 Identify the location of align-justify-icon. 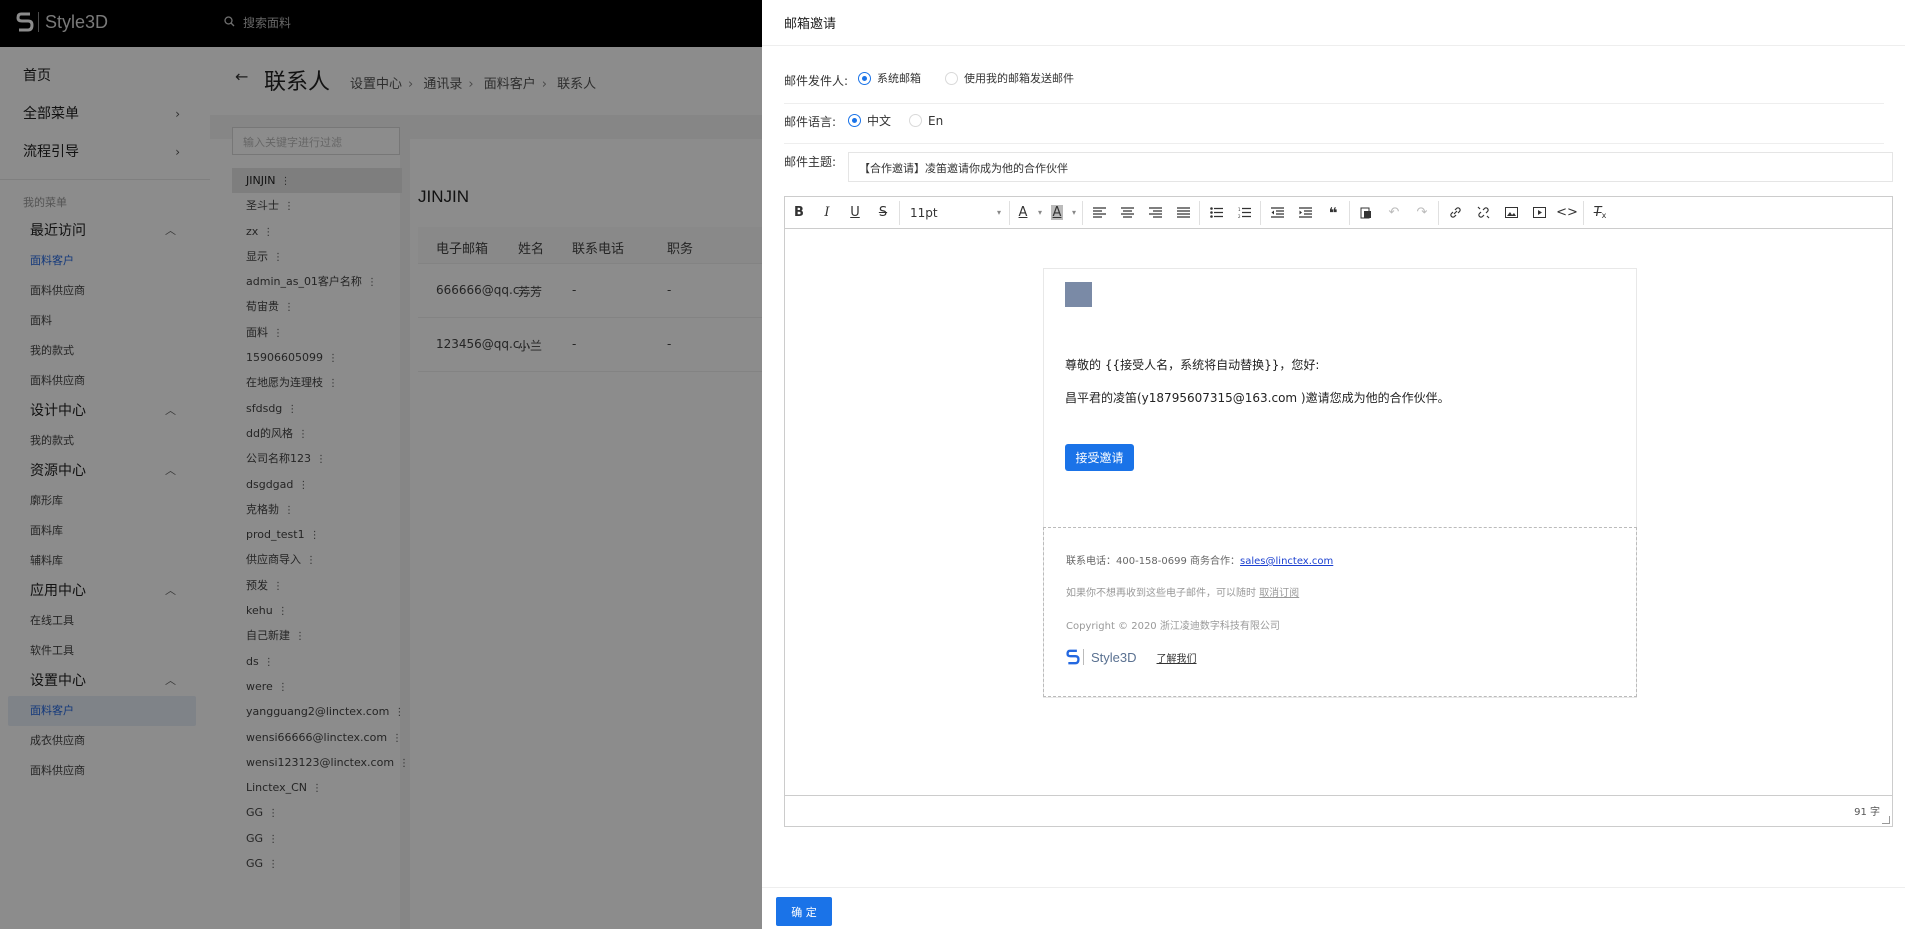
(1183, 213).